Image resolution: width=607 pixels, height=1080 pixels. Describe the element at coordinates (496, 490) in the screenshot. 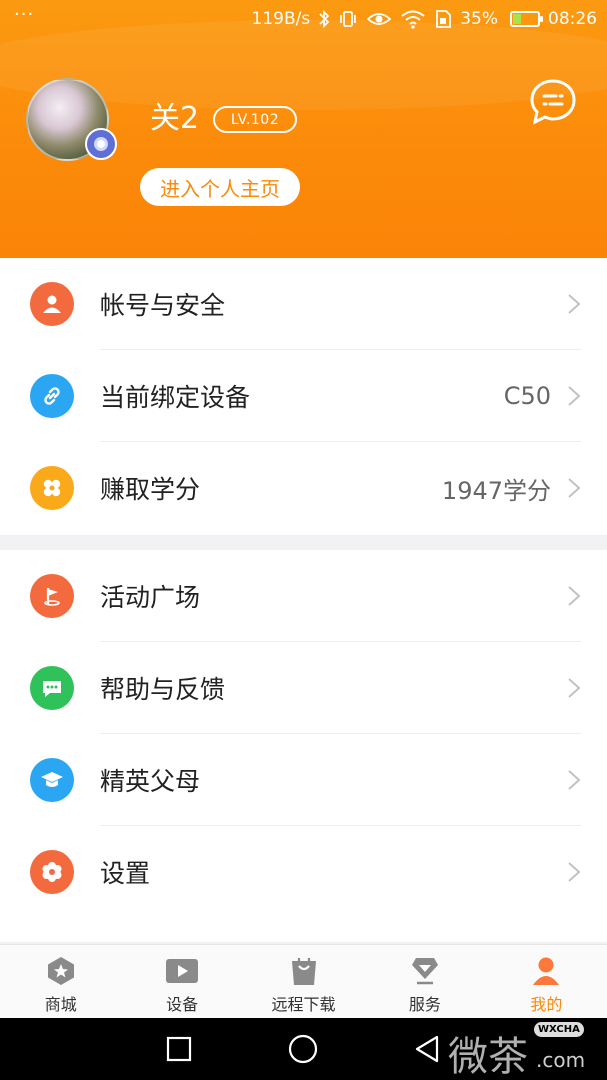

I see `menu-item-value: 1947学分` at that location.